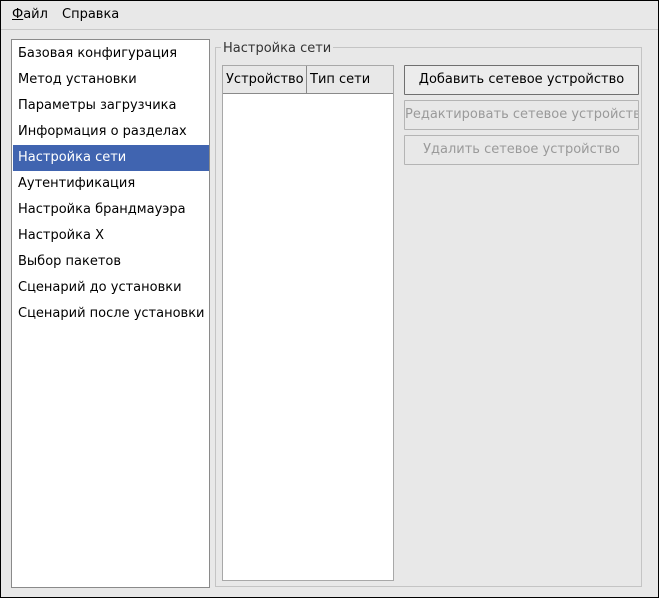 This screenshot has width=659, height=598. I want to click on sidebar-item-x-config: Настройка X, so click(111, 236).